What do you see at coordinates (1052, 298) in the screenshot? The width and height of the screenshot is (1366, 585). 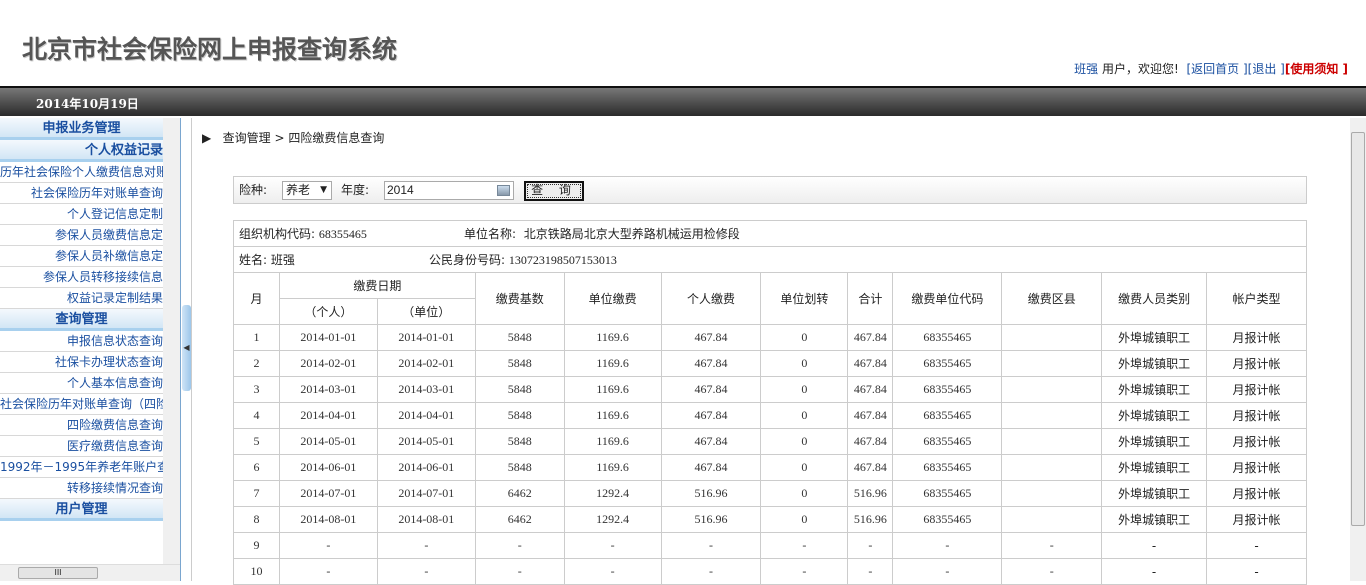 I see `header-district: 缴费区县` at bounding box center [1052, 298].